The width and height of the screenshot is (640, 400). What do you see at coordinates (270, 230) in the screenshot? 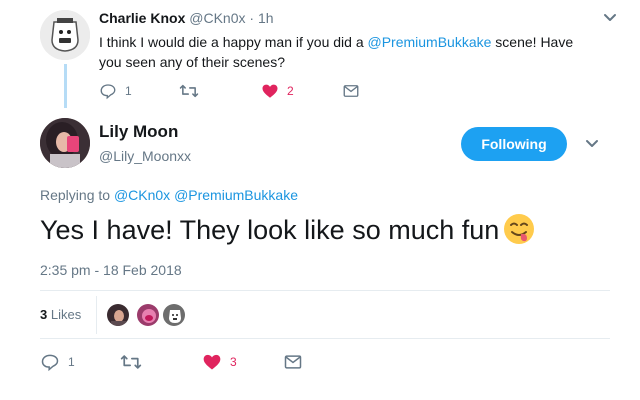
I see `tweet-text-body: Yes I have! They look like so much fun` at bounding box center [270, 230].